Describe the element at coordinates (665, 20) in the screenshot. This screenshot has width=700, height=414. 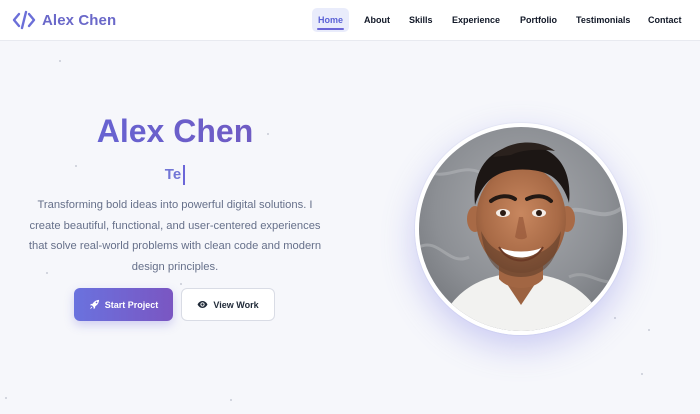
I see `nav-item-contact: Contact` at that location.